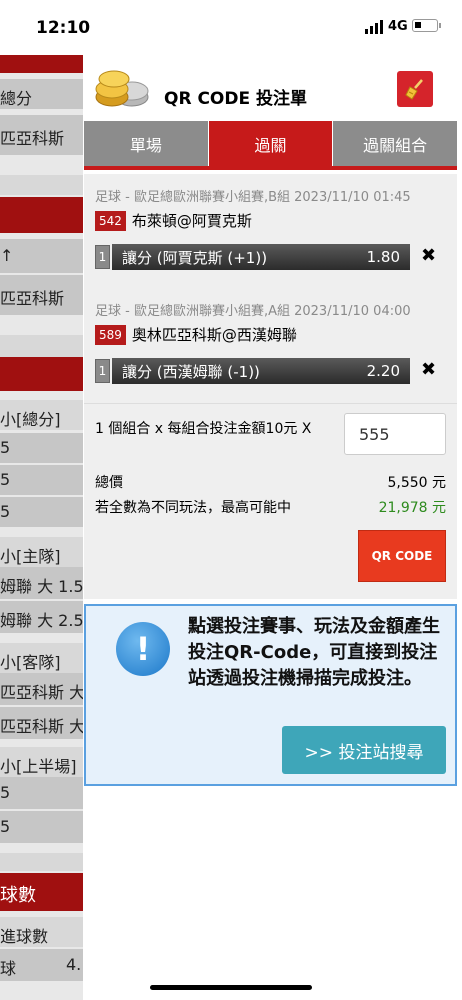 This screenshot has height=1000, width=462. I want to click on bet-selection: 1 讓分 (阿賈克斯 (+1)) 1.80, so click(252, 257).